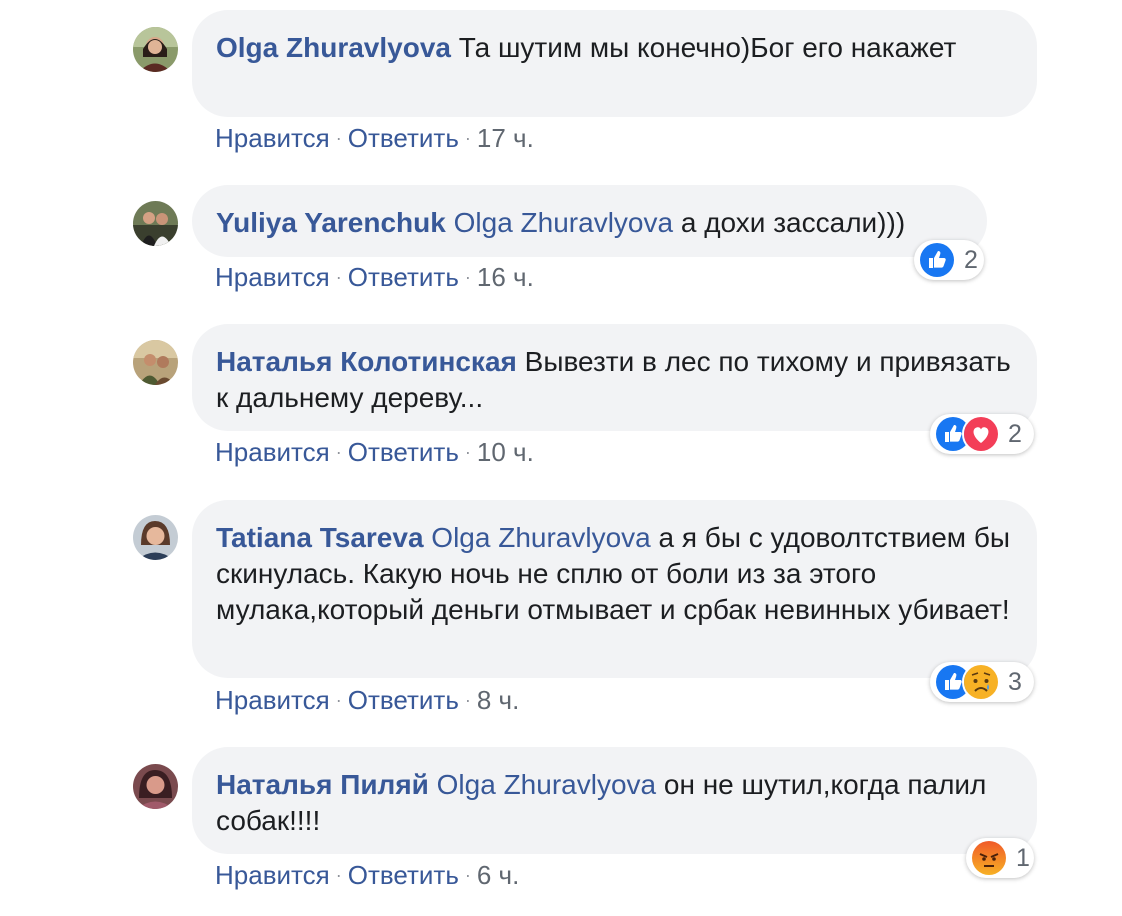 The height and width of the screenshot is (916, 1122). I want to click on comment-actions: Нравится · Ответить · 10 ч., so click(374, 453).